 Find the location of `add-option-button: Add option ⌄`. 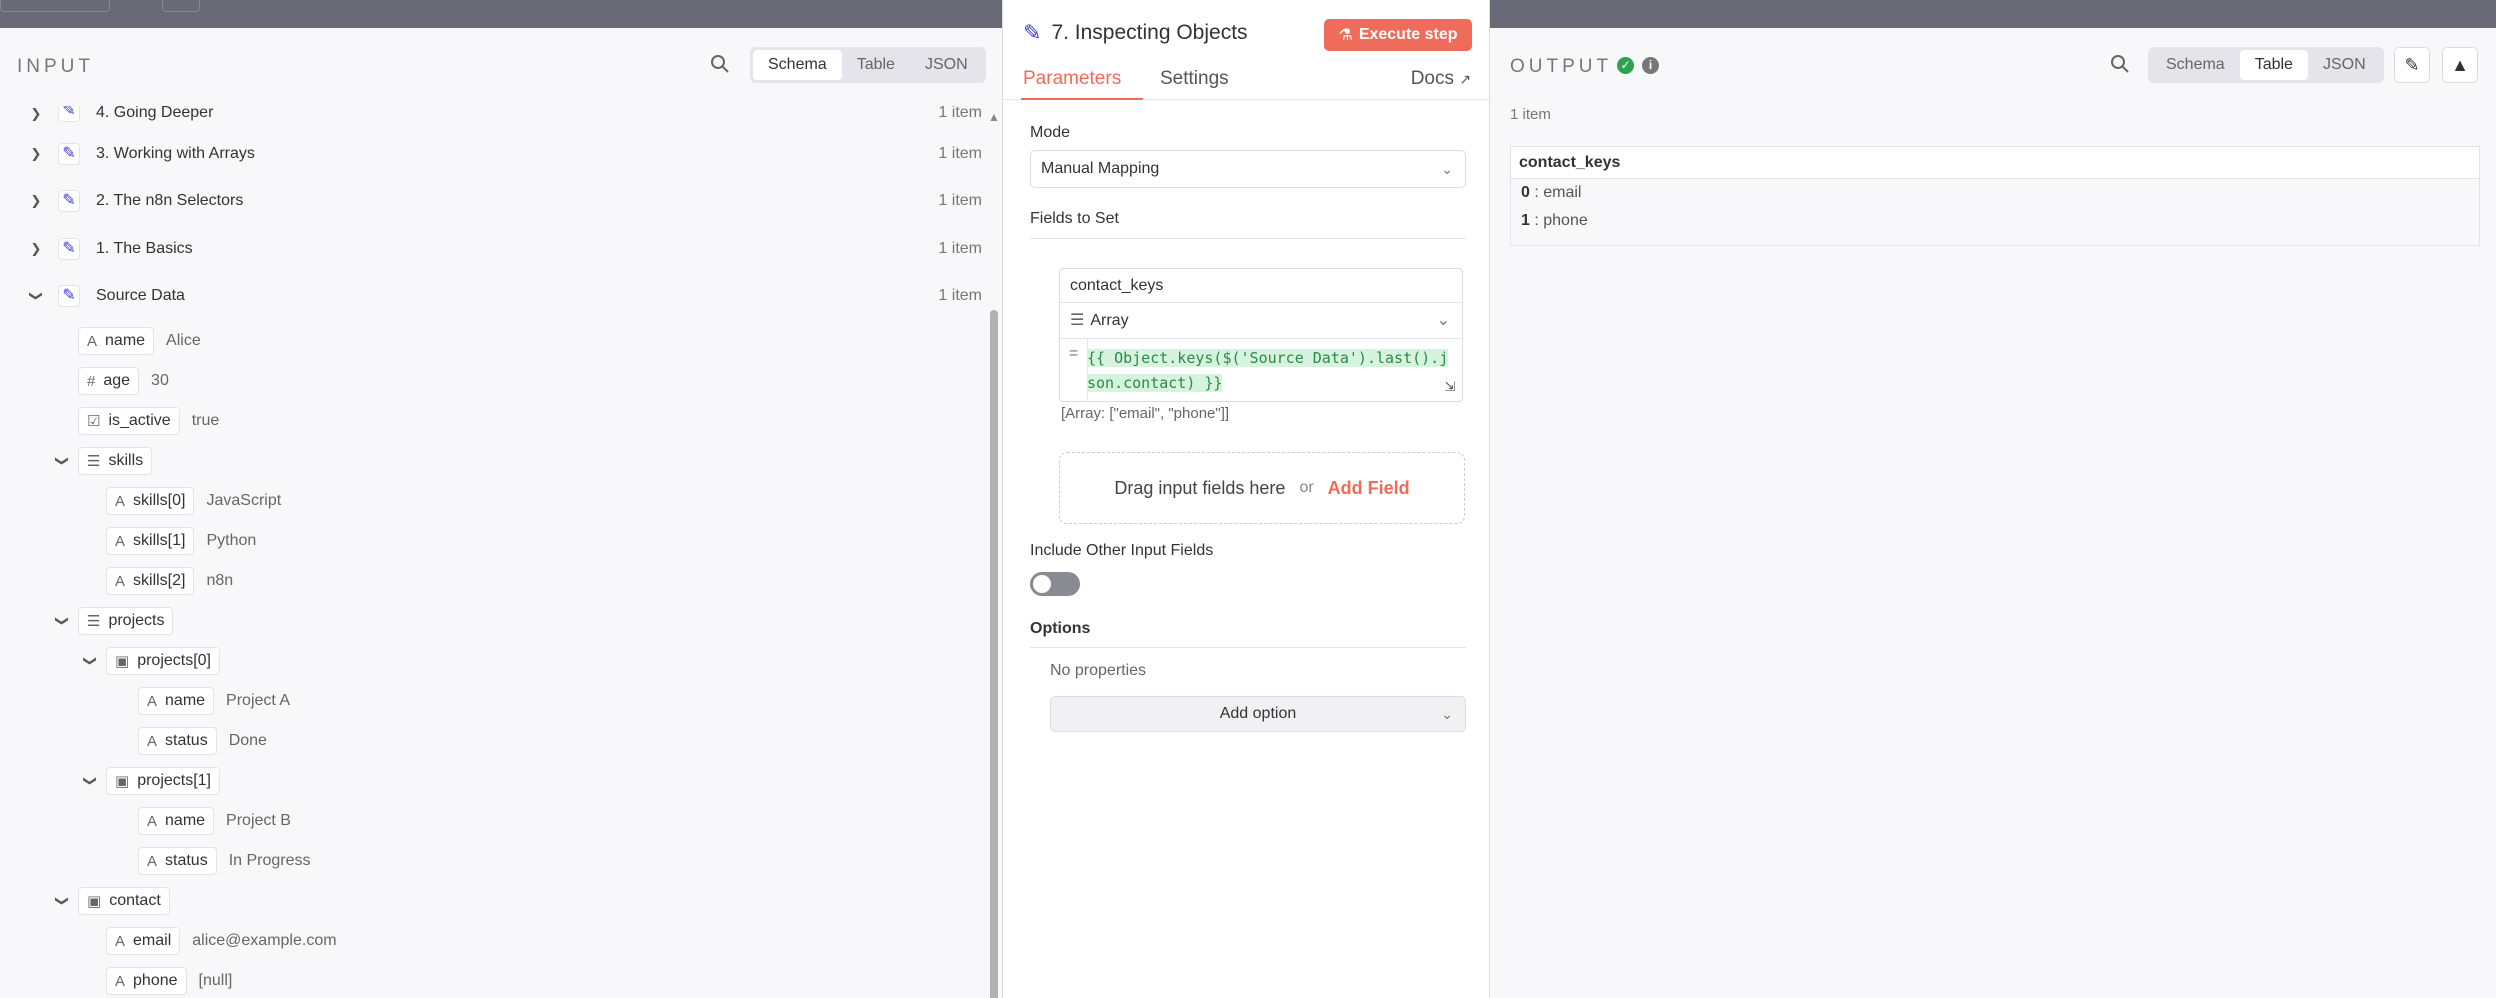

add-option-button: Add option ⌄ is located at coordinates (1258, 714).